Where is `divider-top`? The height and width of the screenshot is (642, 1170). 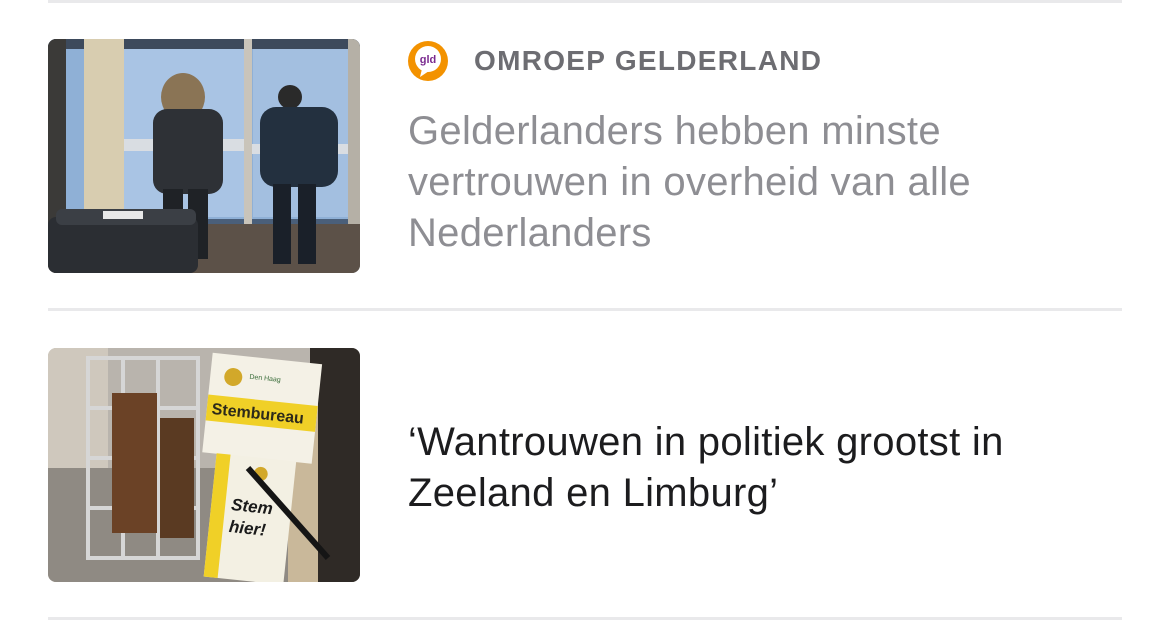
divider-top is located at coordinates (585, 1).